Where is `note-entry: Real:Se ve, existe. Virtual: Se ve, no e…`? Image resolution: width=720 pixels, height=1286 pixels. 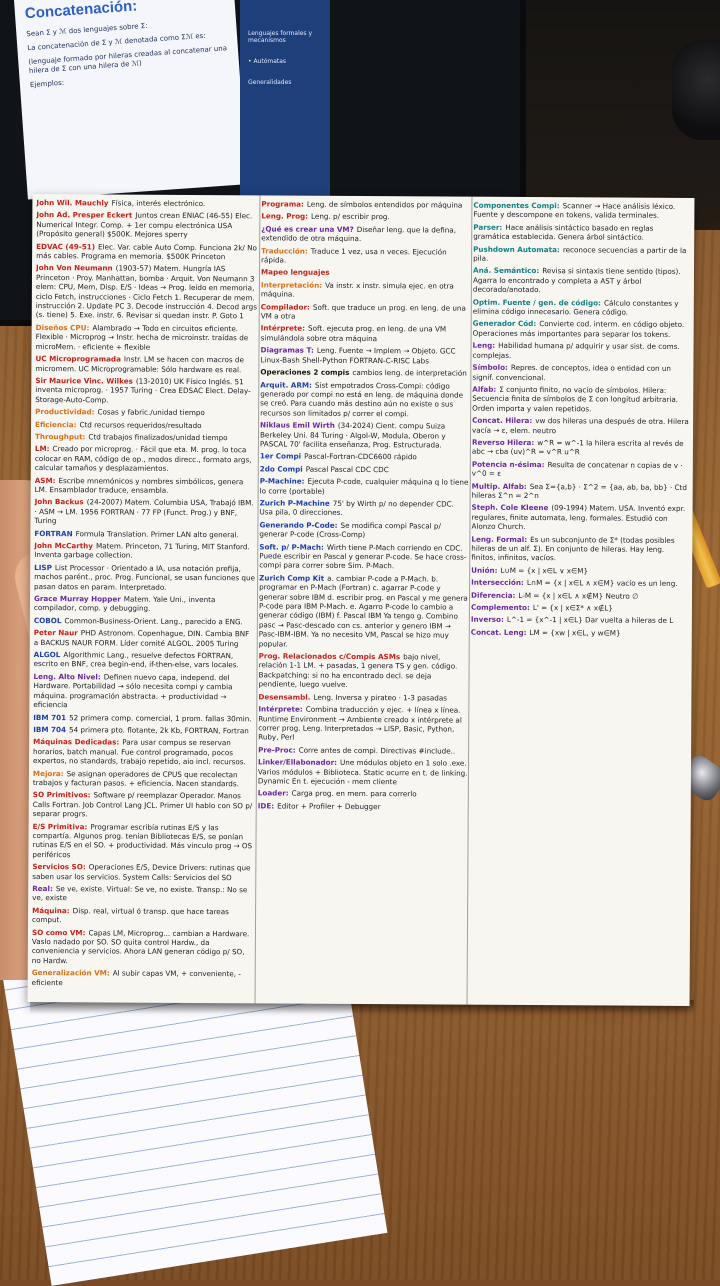 note-entry: Real:Se ve, existe. Virtual: Se ve, no e… is located at coordinates (143, 894).